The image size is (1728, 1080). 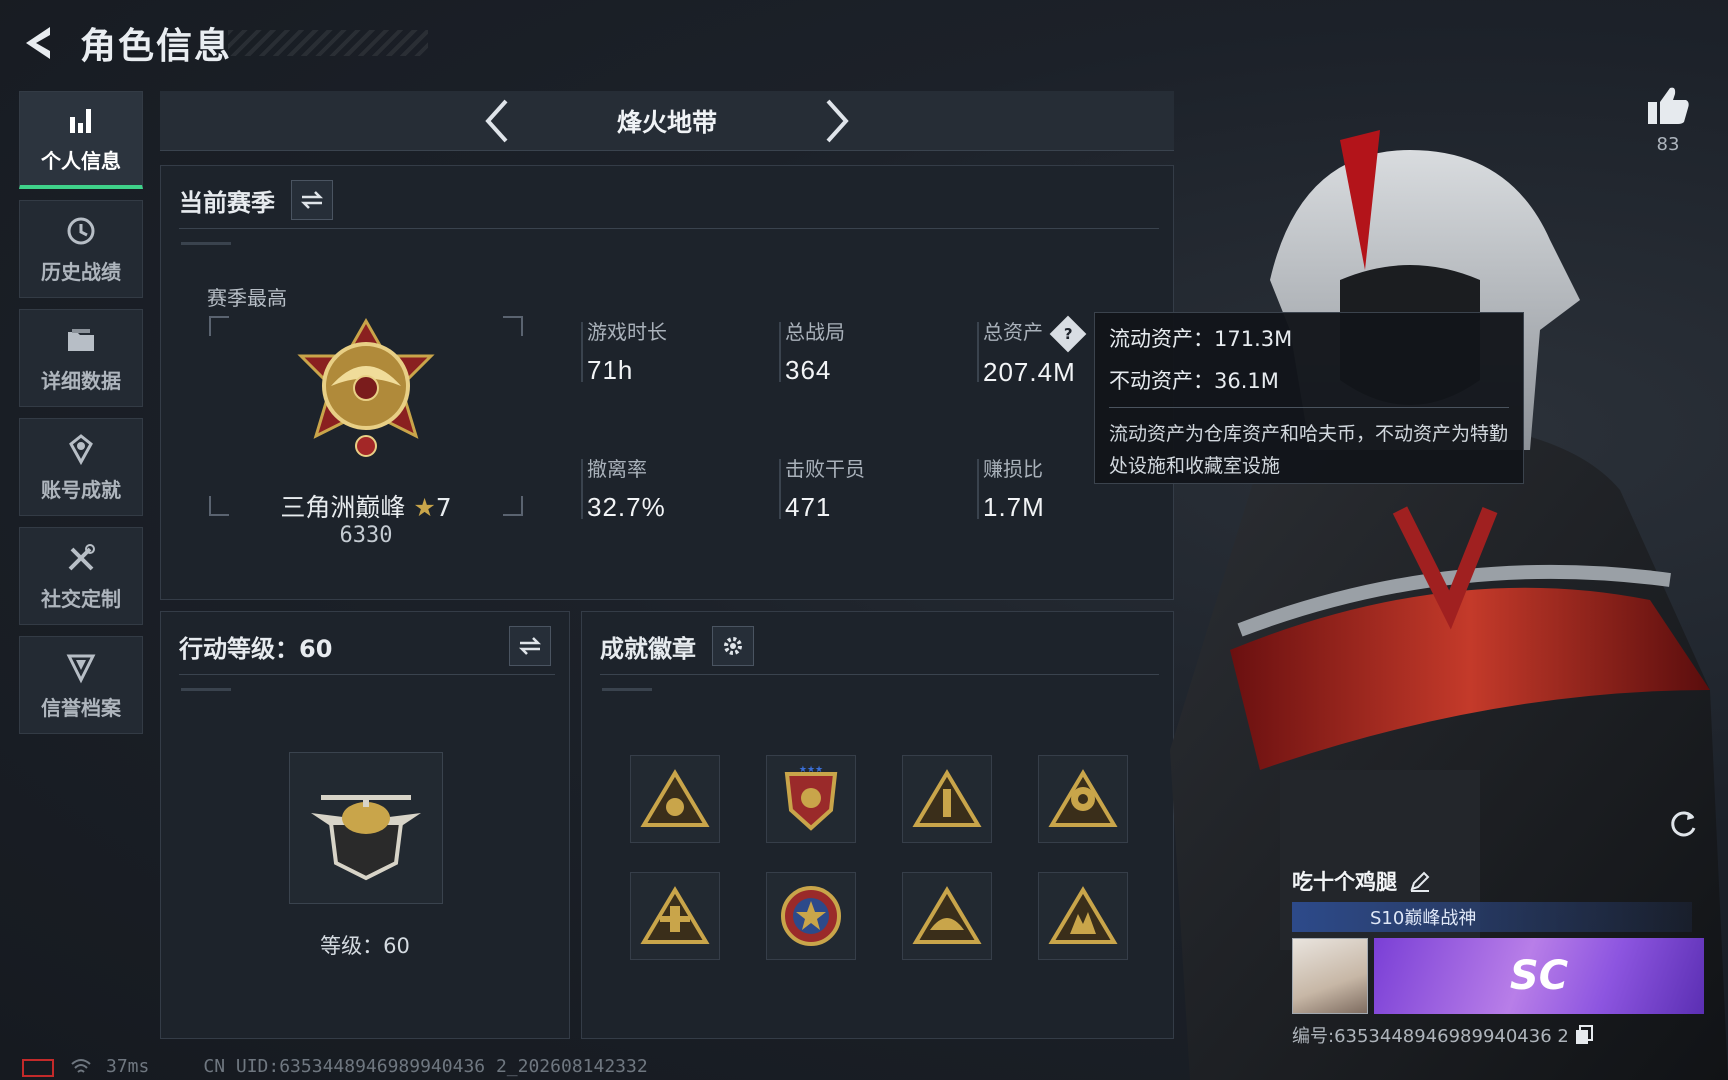 I want to click on achievement-badge: ★★★, so click(x=811, y=799).